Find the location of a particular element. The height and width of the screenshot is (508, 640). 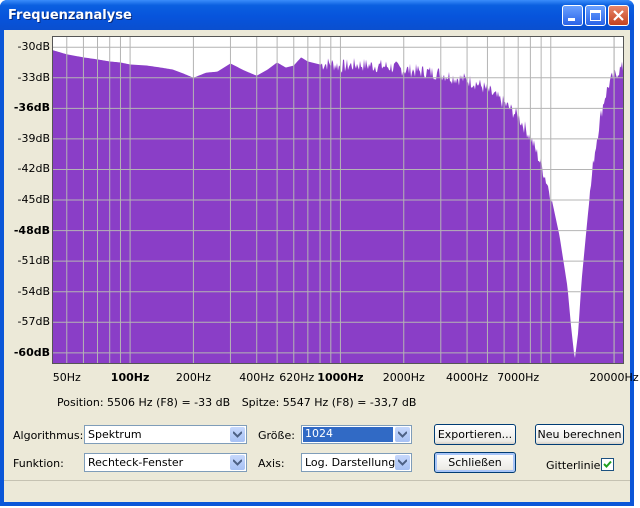

y-tick-label: -54dB is located at coordinates (34, 291).